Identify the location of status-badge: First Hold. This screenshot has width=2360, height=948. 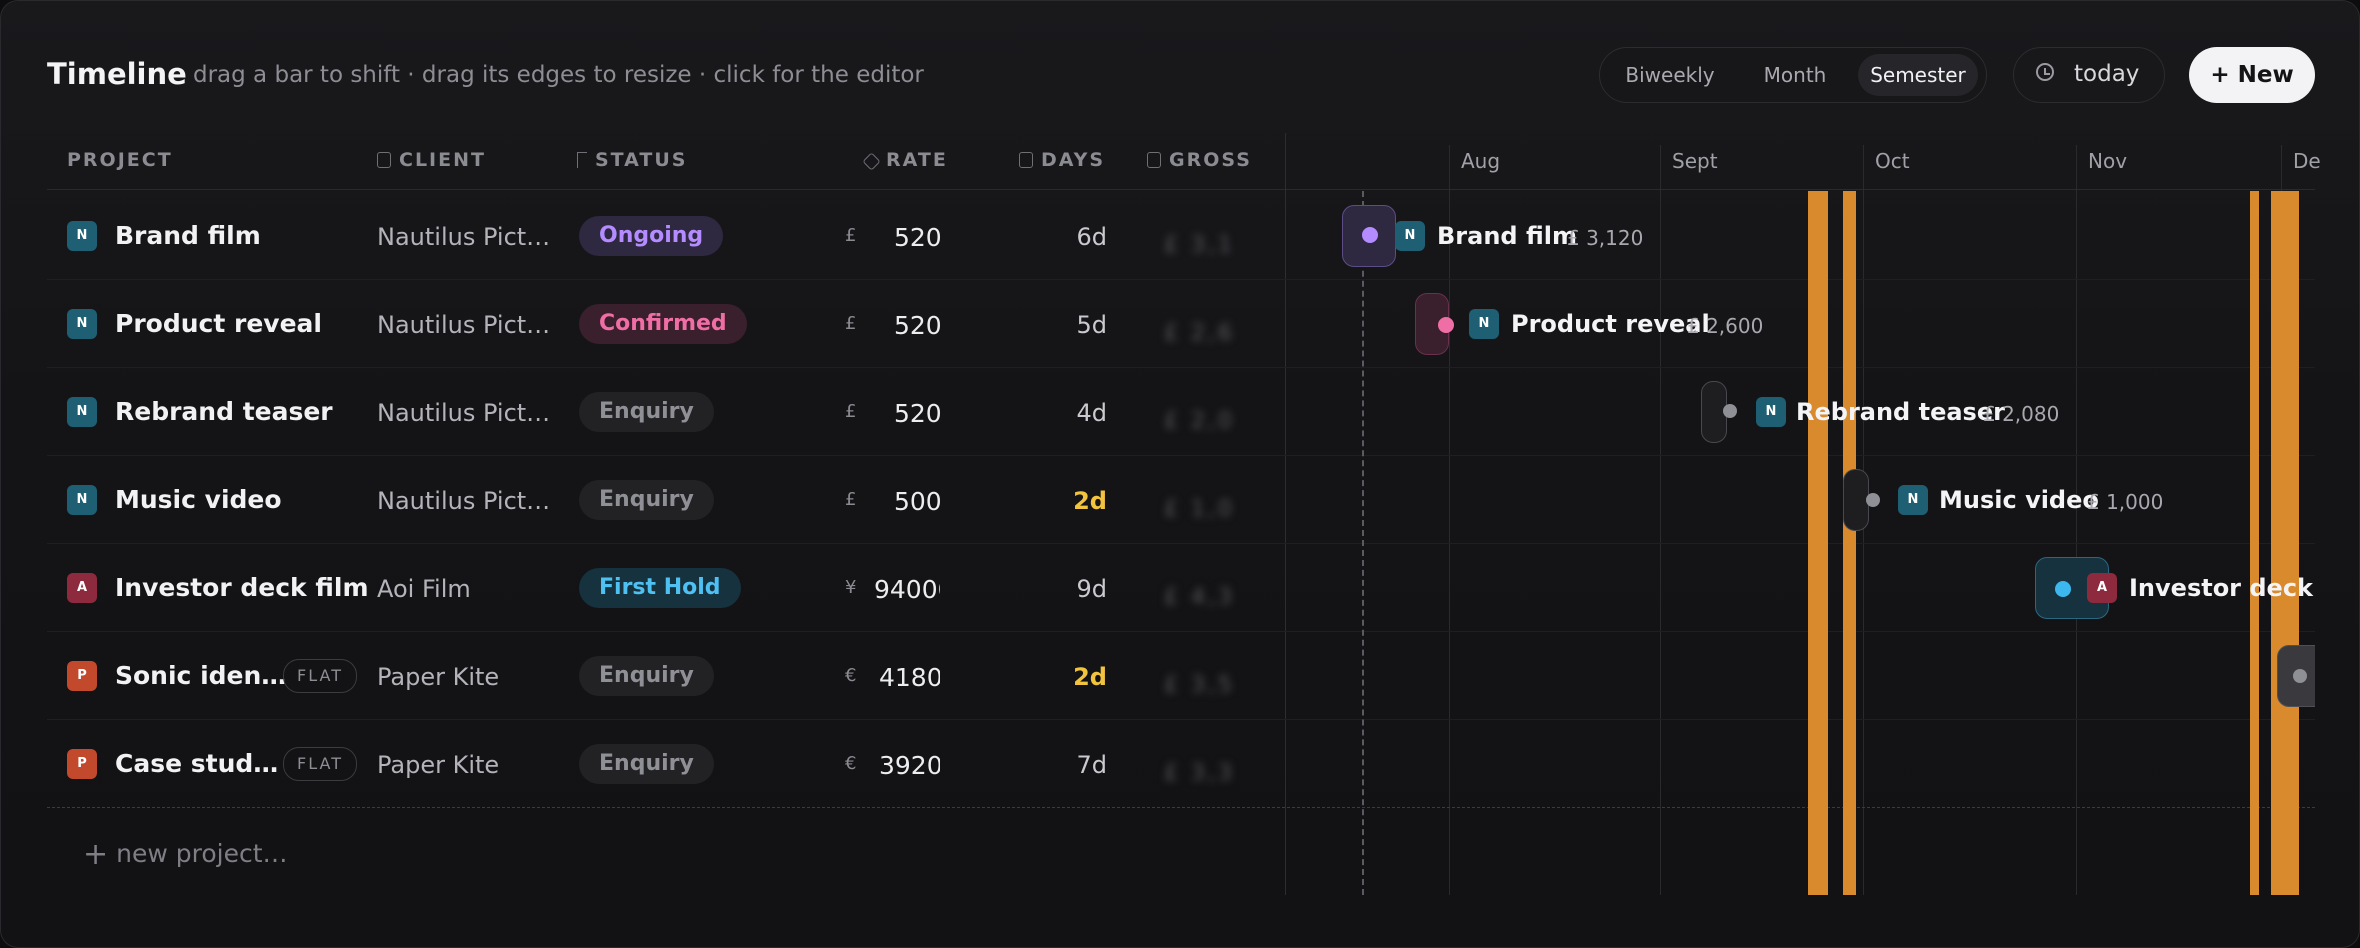
(660, 588).